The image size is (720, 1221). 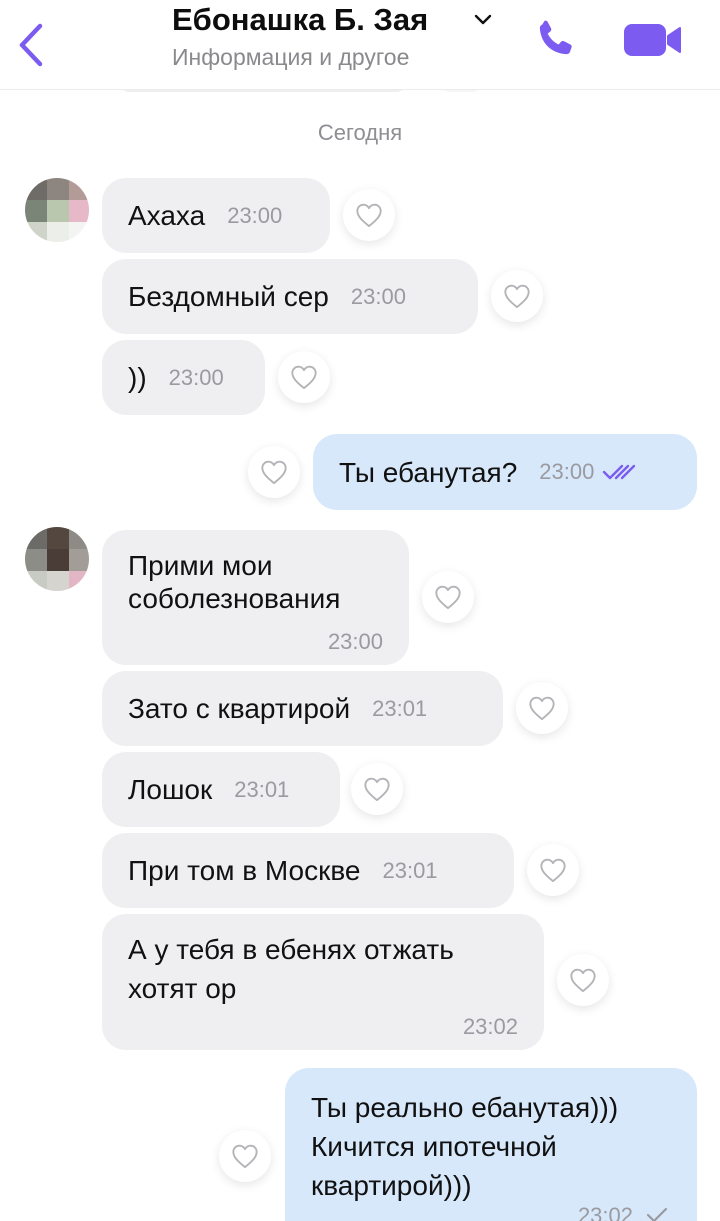 I want to click on incoming-message: Бездомный сер 23:00, so click(x=290, y=296).